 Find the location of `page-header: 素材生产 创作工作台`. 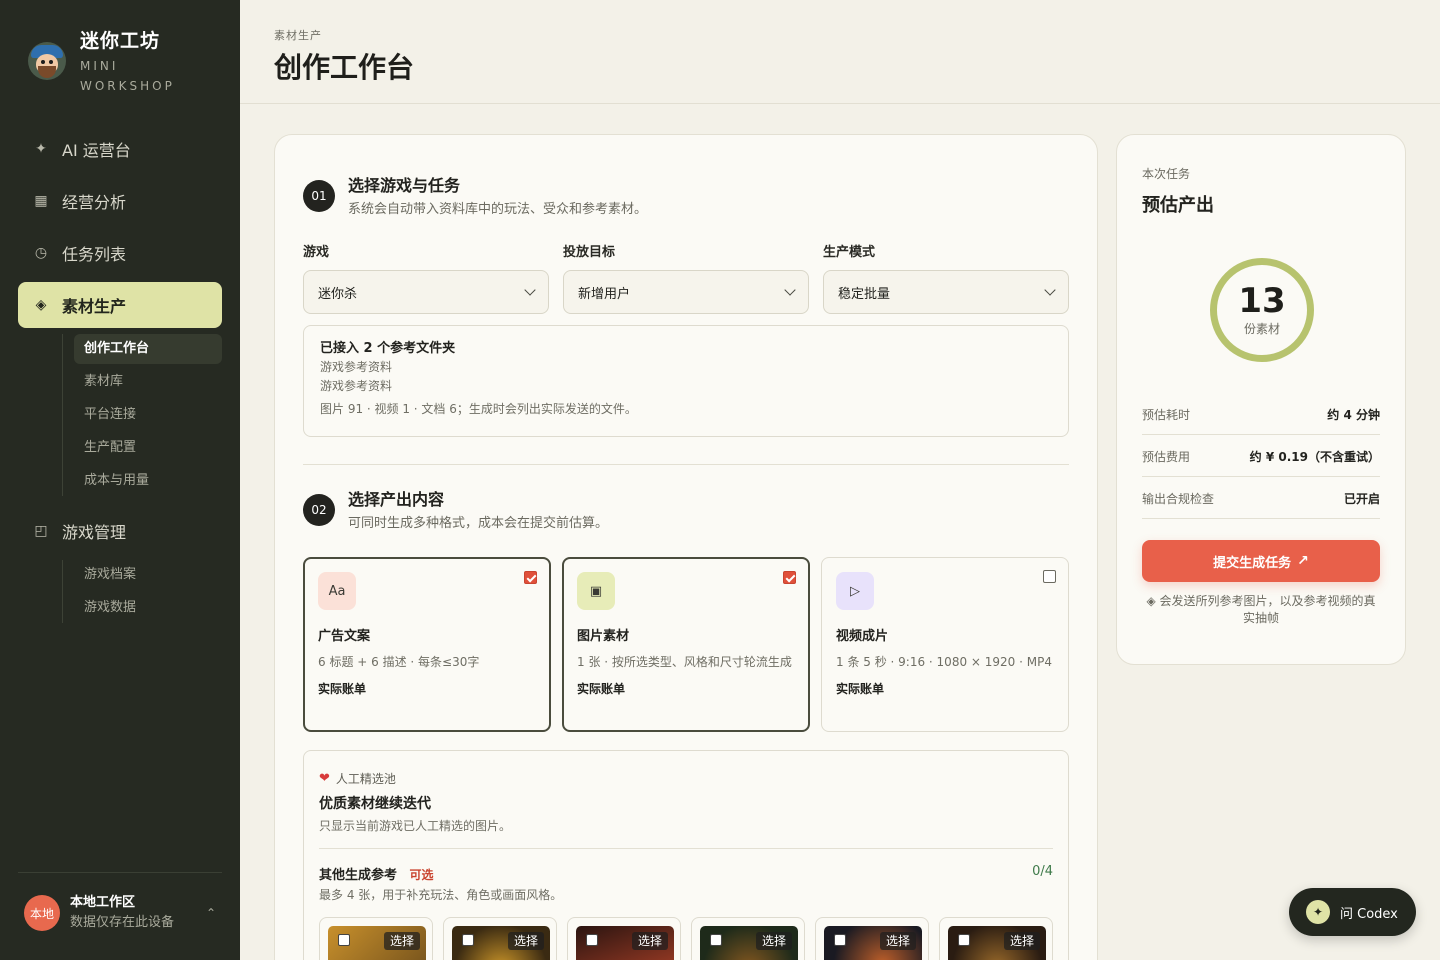

page-header: 素材生产 创作工作台 is located at coordinates (840, 52).